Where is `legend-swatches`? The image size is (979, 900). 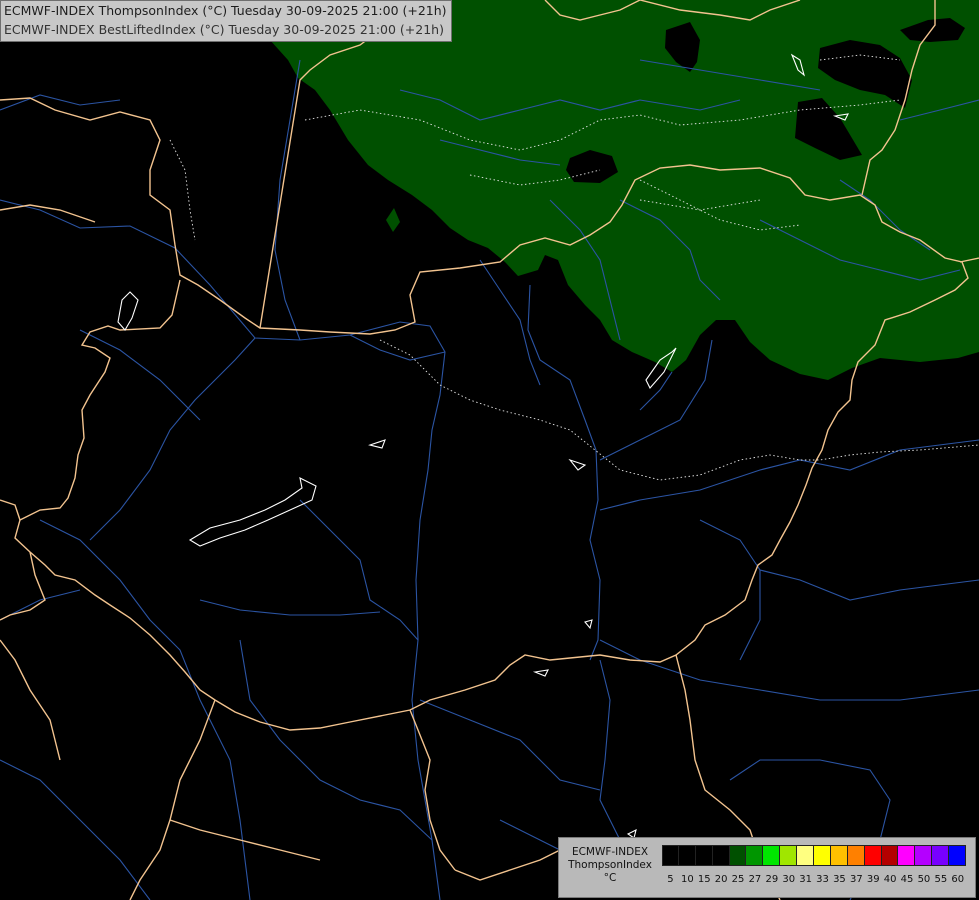
legend-swatches is located at coordinates (814, 855).